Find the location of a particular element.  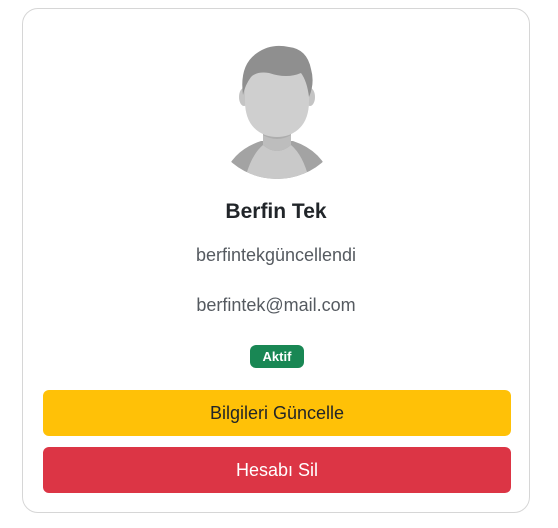

status-badge: Aktif is located at coordinates (277, 356).